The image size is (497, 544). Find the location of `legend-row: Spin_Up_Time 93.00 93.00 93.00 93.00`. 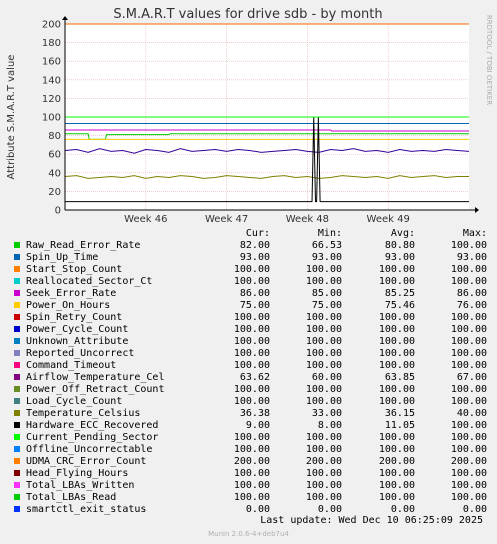

legend-row: Spin_Up_Time 93.00 93.00 93.00 93.00 is located at coordinates (252, 258).